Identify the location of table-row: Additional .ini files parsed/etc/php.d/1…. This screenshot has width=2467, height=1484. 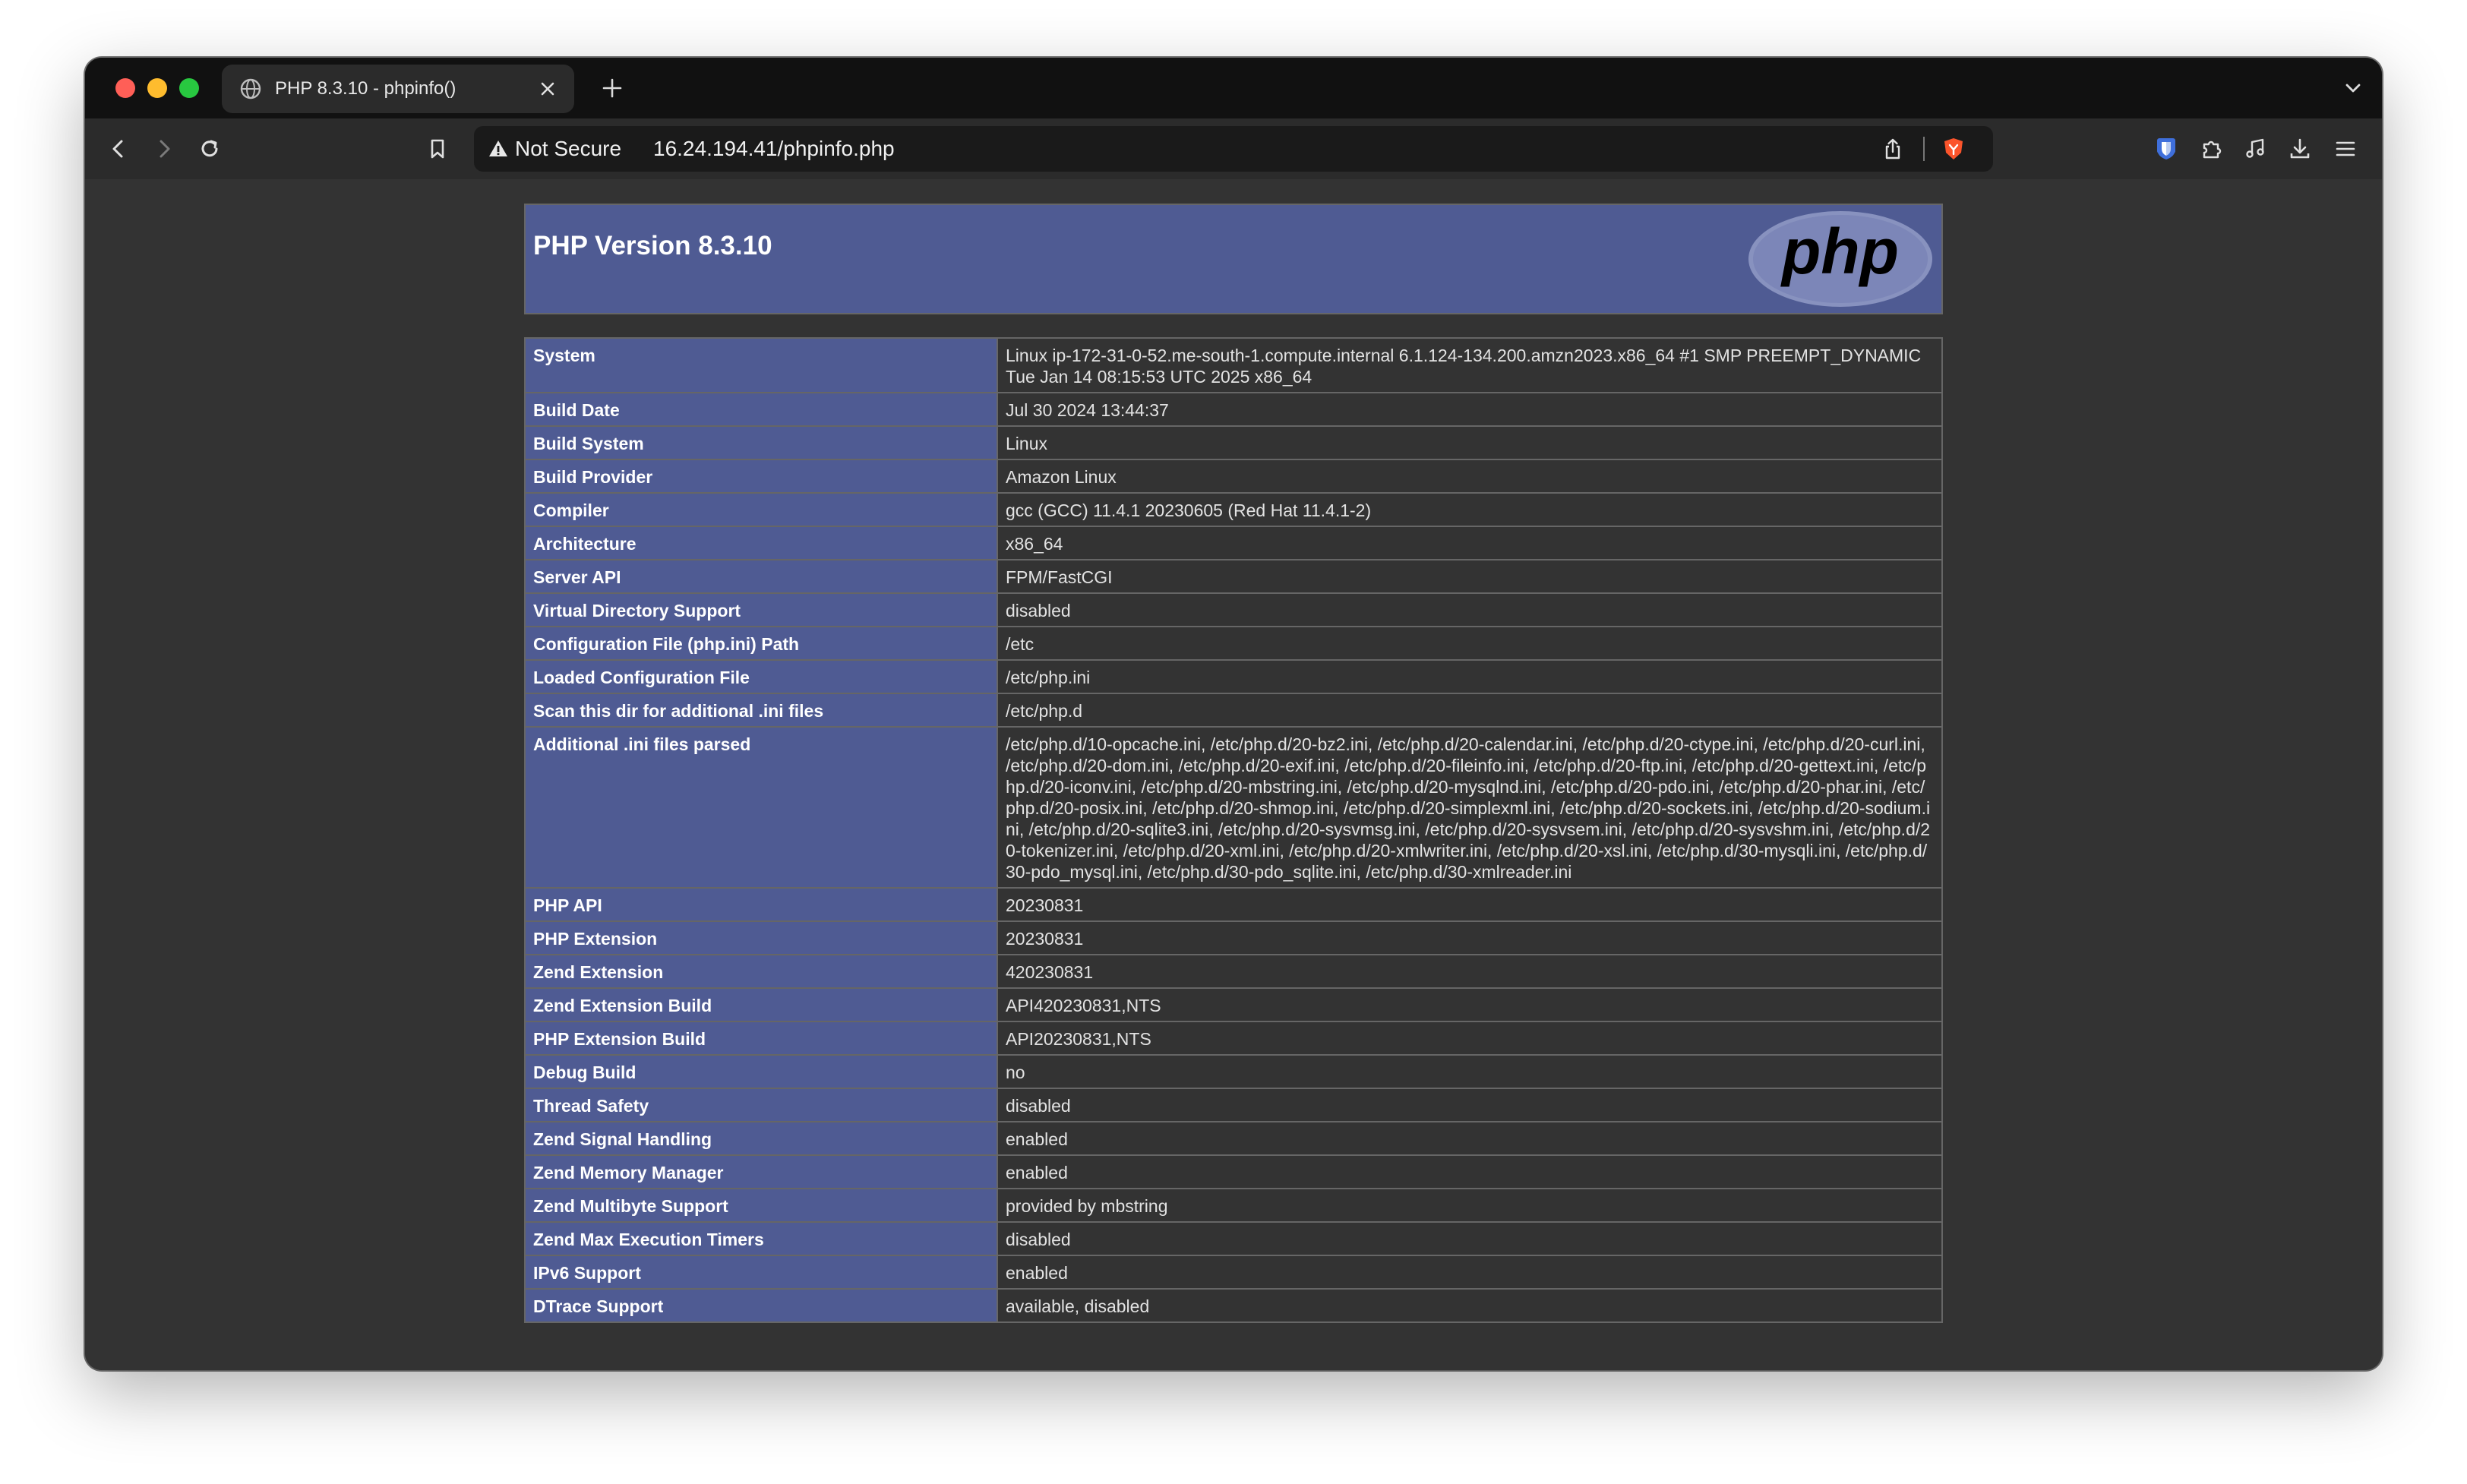
(1233, 807).